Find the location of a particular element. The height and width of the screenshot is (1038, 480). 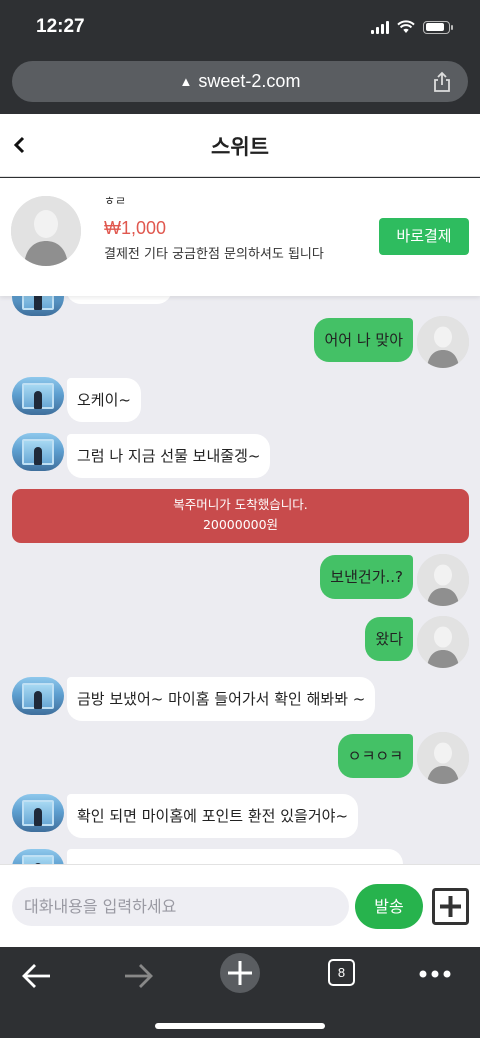

message-bubble: ㅇㅋㅇㅋ is located at coordinates (375, 756).